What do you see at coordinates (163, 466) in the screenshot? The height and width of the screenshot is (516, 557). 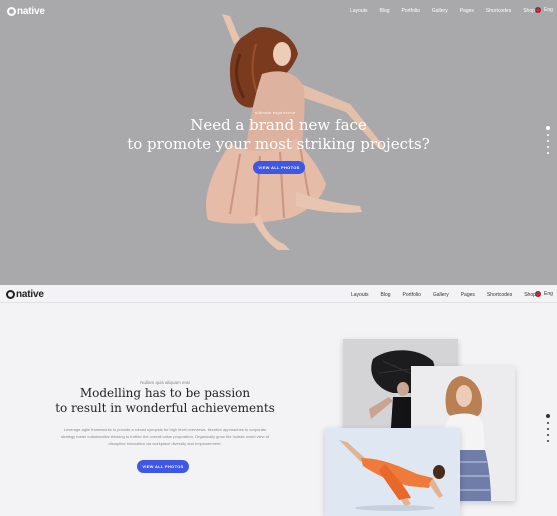 I see `section-view-all-photos-button: VIEW ALL PHOTOS` at bounding box center [163, 466].